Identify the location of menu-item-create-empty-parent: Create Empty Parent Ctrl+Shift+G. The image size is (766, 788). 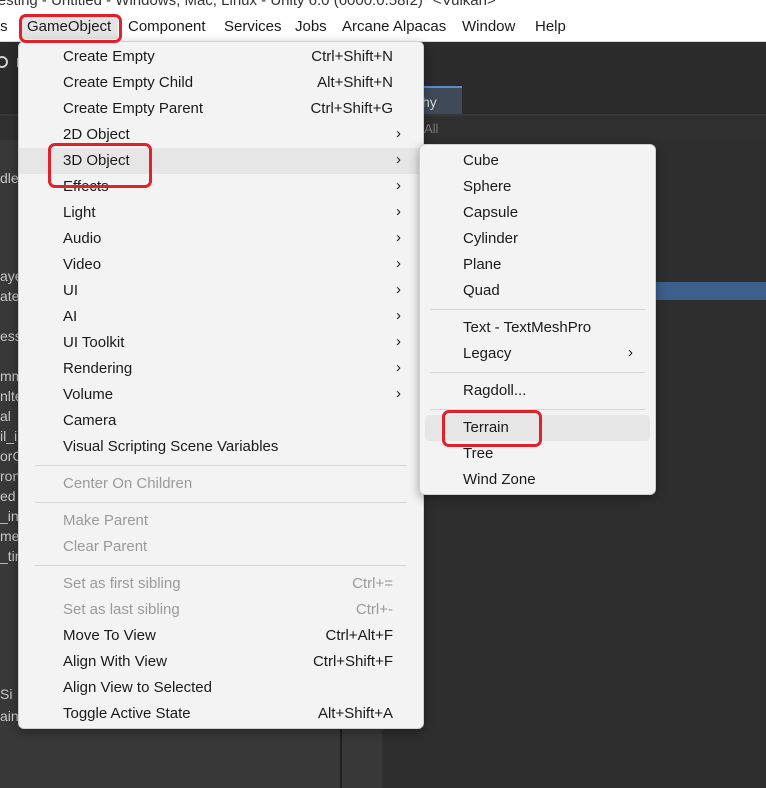
(221, 109).